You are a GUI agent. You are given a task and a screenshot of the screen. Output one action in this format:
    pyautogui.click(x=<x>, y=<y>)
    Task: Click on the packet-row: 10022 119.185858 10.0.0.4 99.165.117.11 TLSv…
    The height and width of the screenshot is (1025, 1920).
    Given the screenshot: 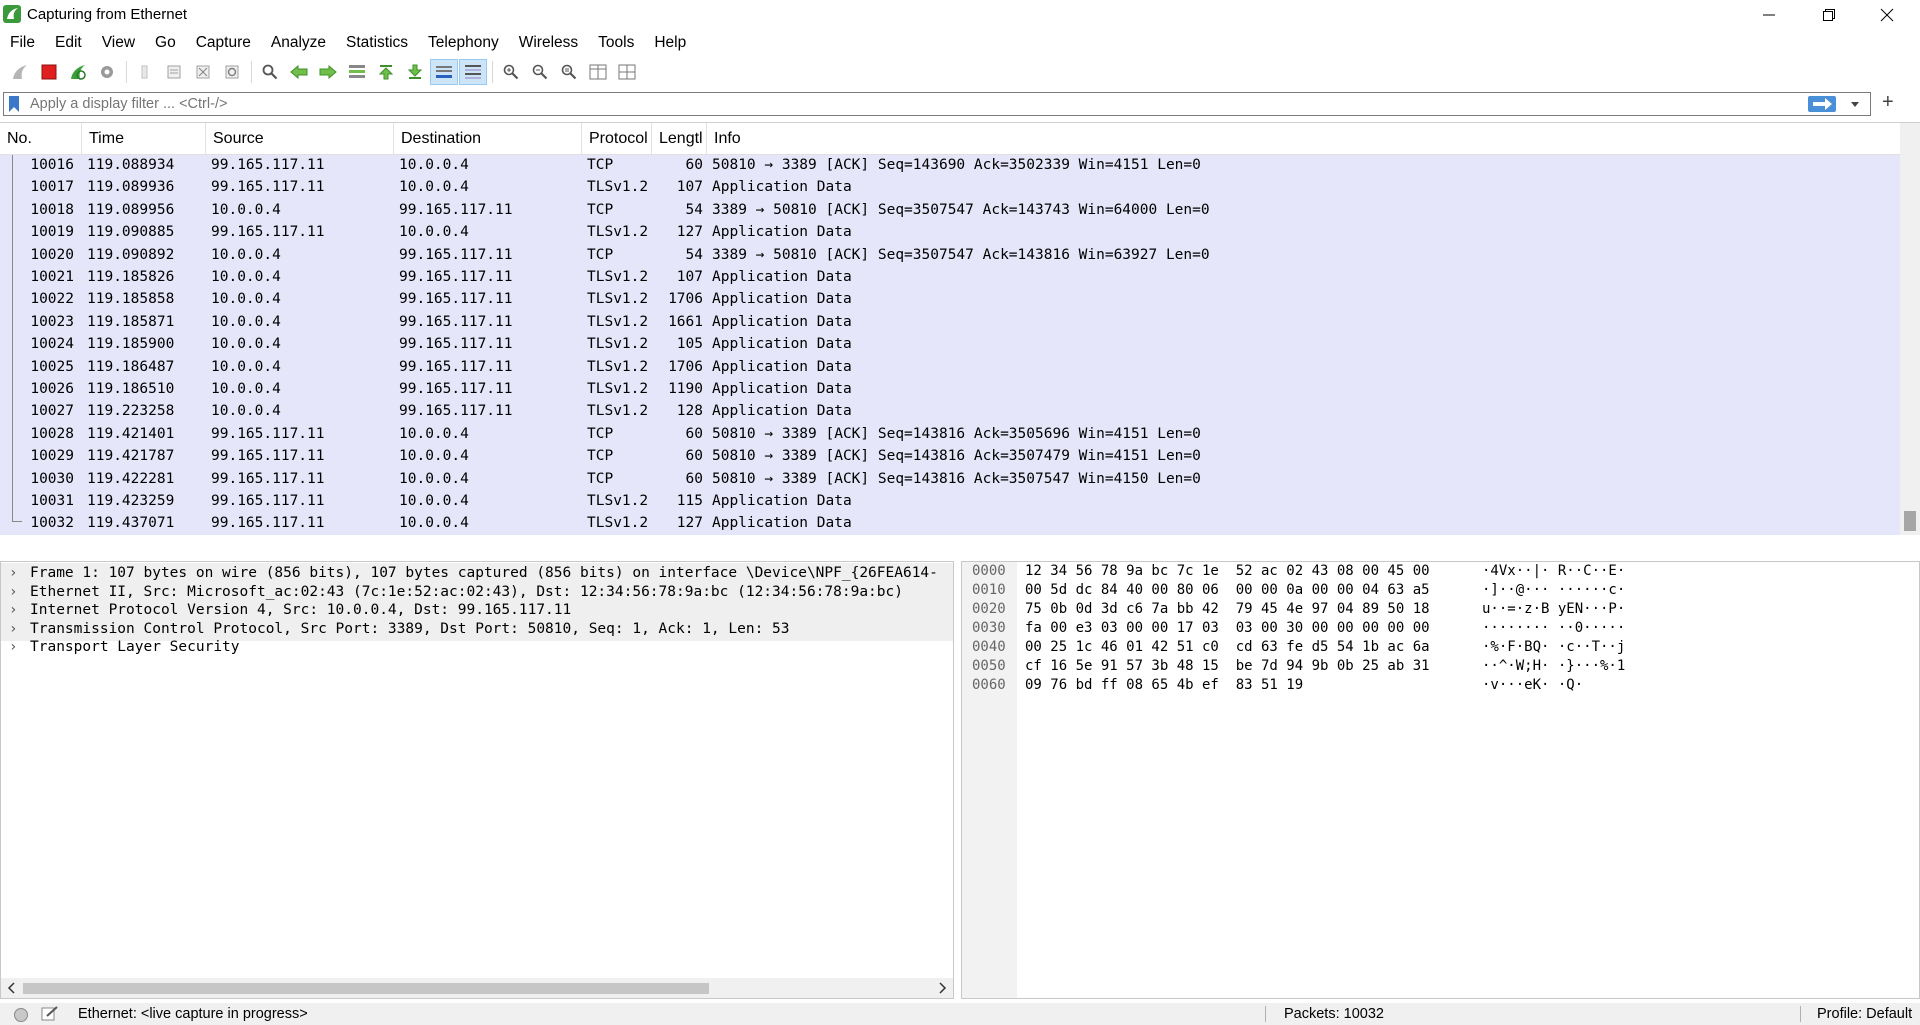 What is the action you would take?
    pyautogui.click(x=950, y=300)
    